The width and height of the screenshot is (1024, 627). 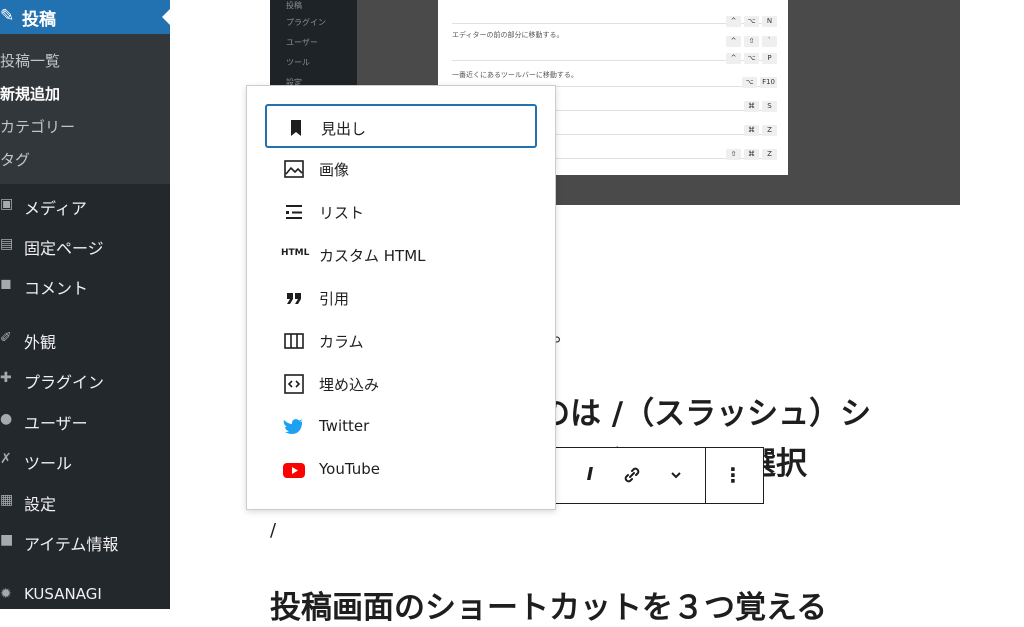 I want to click on block-option-embed: 埋め込み, so click(x=401, y=384).